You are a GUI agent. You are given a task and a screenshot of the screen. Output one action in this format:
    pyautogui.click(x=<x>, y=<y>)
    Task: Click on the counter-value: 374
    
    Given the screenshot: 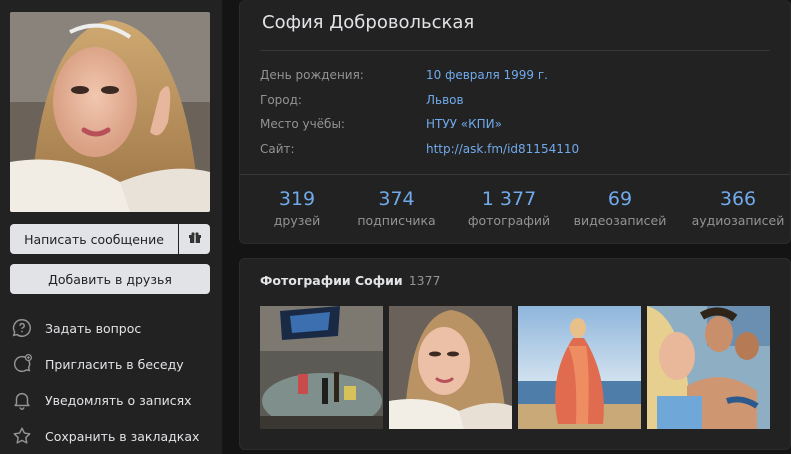 What is the action you would take?
    pyautogui.click(x=396, y=199)
    